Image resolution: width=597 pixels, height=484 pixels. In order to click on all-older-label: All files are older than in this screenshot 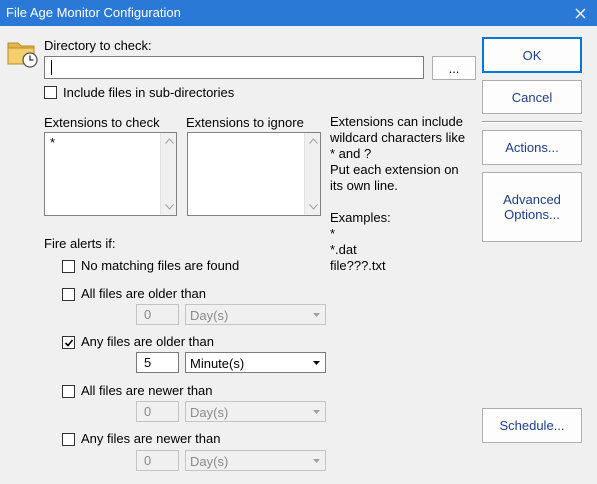, I will do `click(144, 293)`.